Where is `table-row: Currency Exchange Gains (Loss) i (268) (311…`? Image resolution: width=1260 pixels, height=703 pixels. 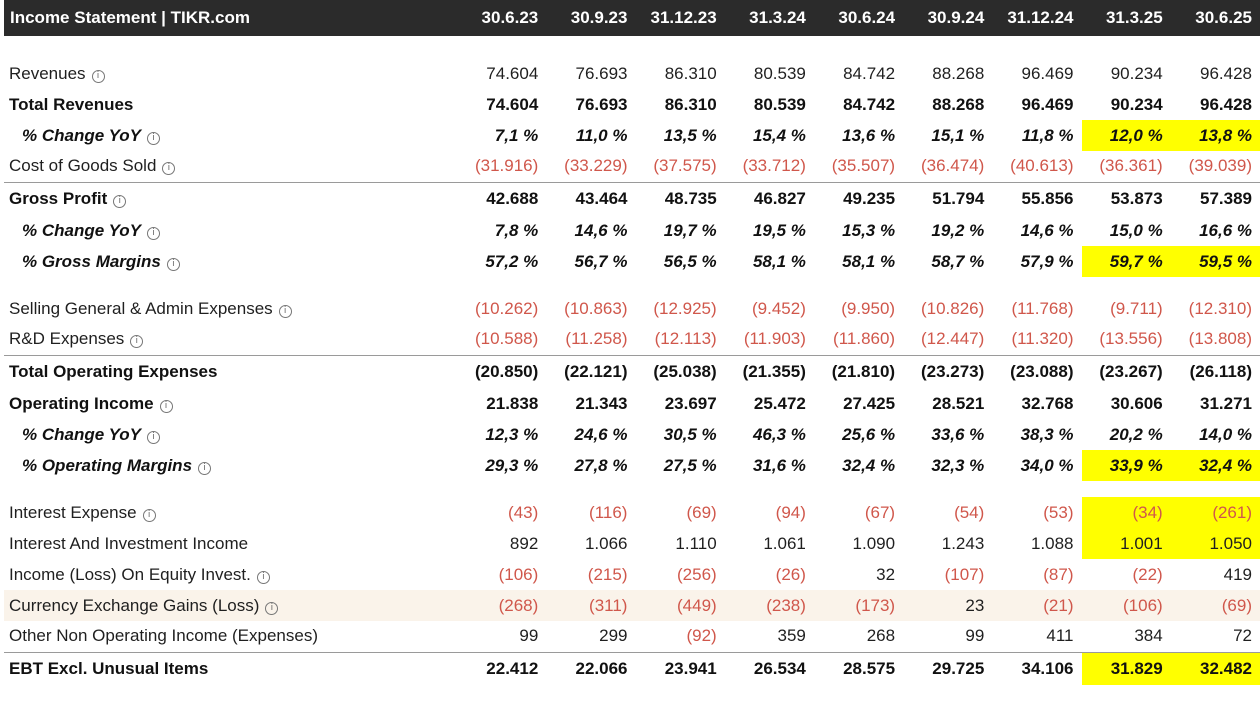
table-row: Currency Exchange Gains (Loss) i (268) (311… is located at coordinates (632, 605).